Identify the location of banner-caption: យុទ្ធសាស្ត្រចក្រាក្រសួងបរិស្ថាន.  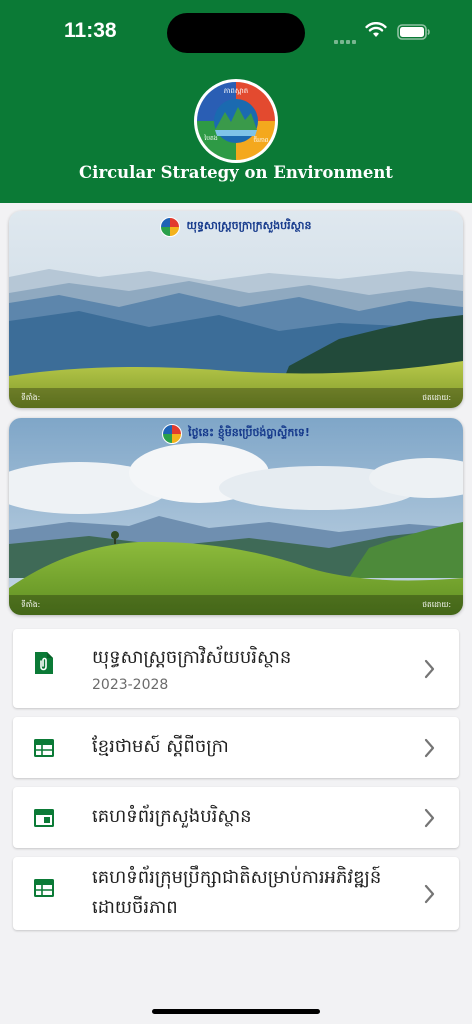
(249, 225).